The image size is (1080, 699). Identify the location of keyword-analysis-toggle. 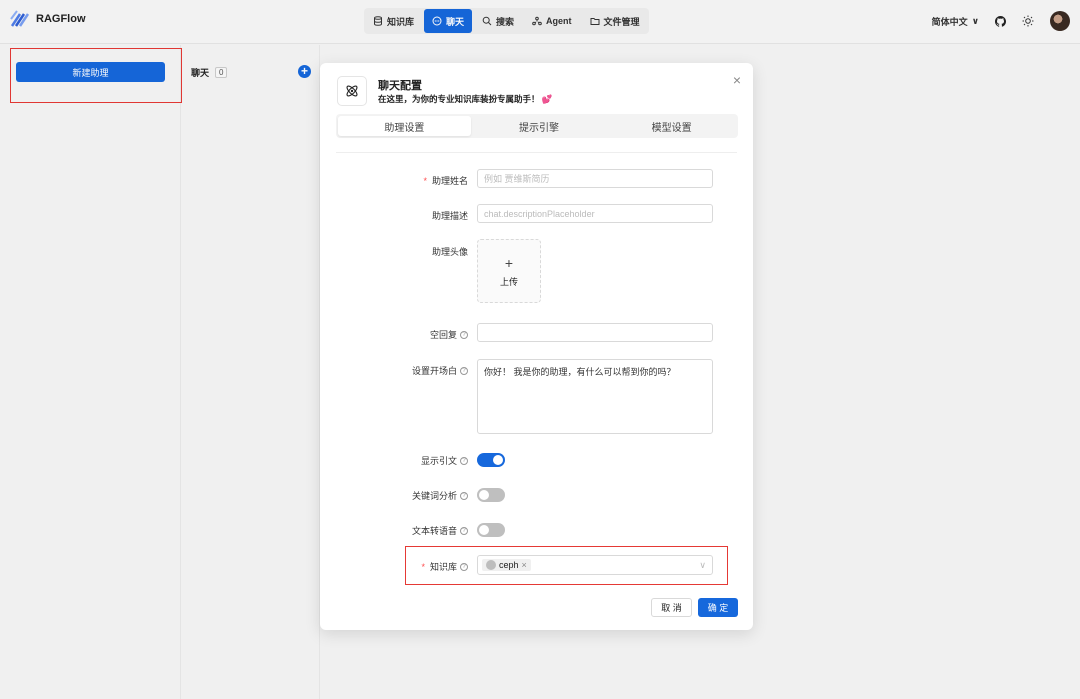
(491, 495).